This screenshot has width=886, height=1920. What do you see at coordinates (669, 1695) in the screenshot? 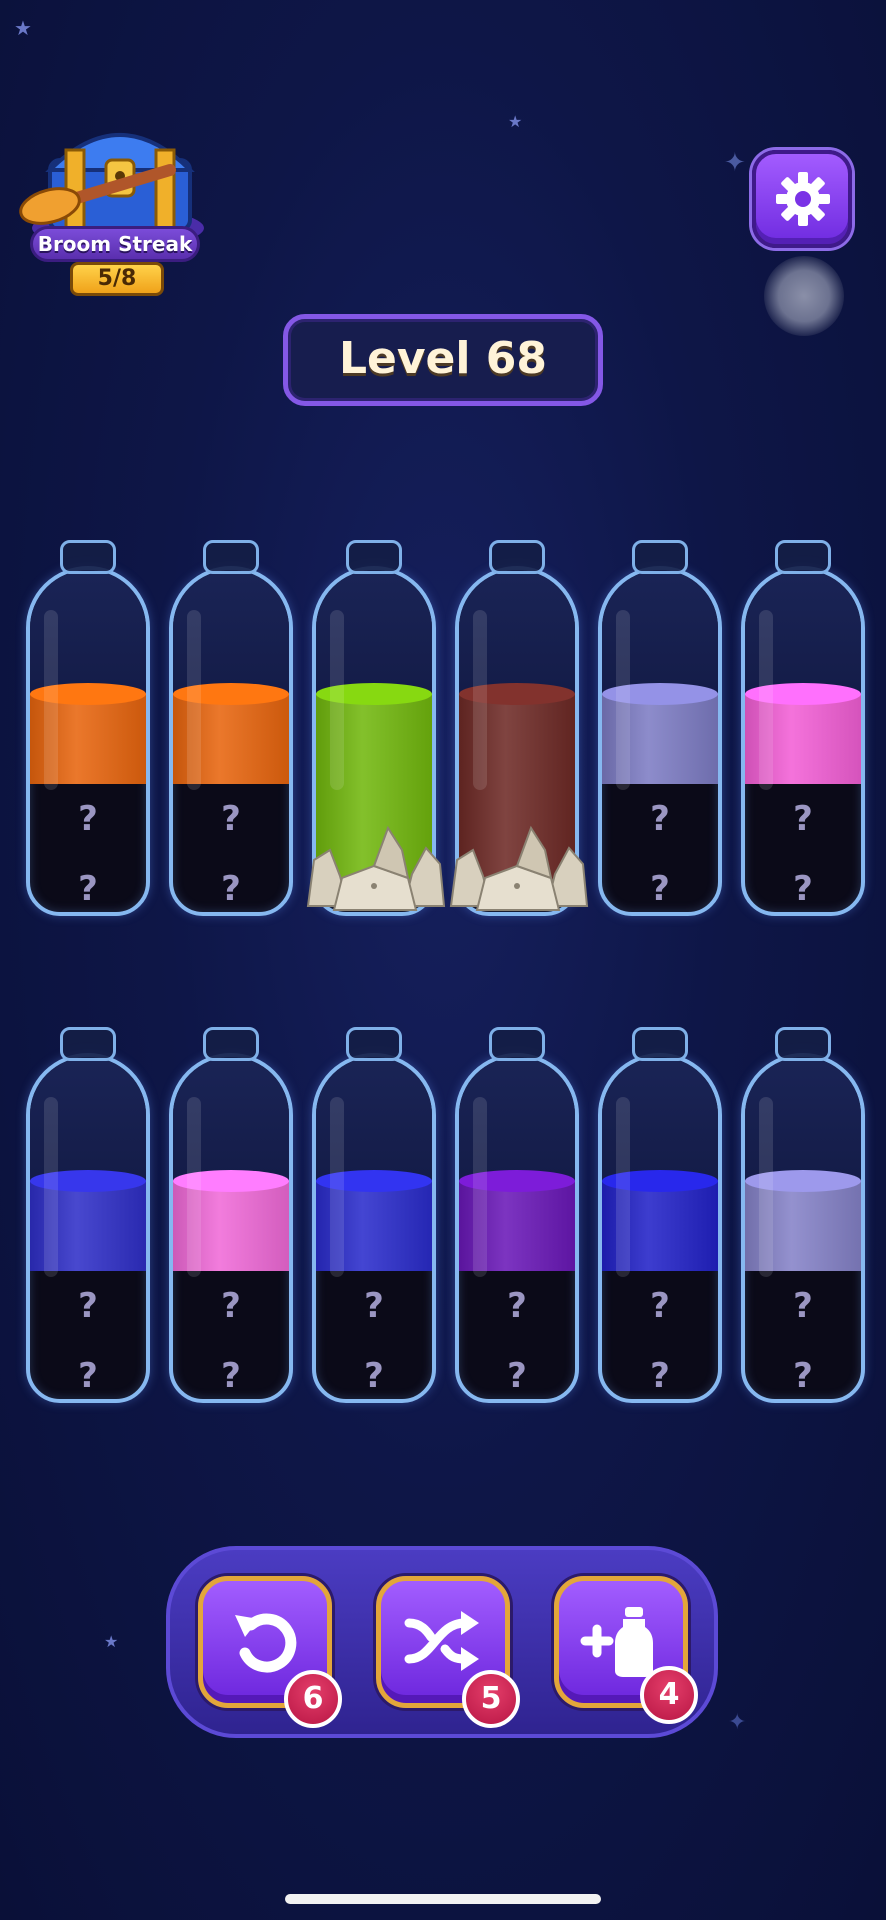
I see `add-bottle-count-badge: 4` at bounding box center [669, 1695].